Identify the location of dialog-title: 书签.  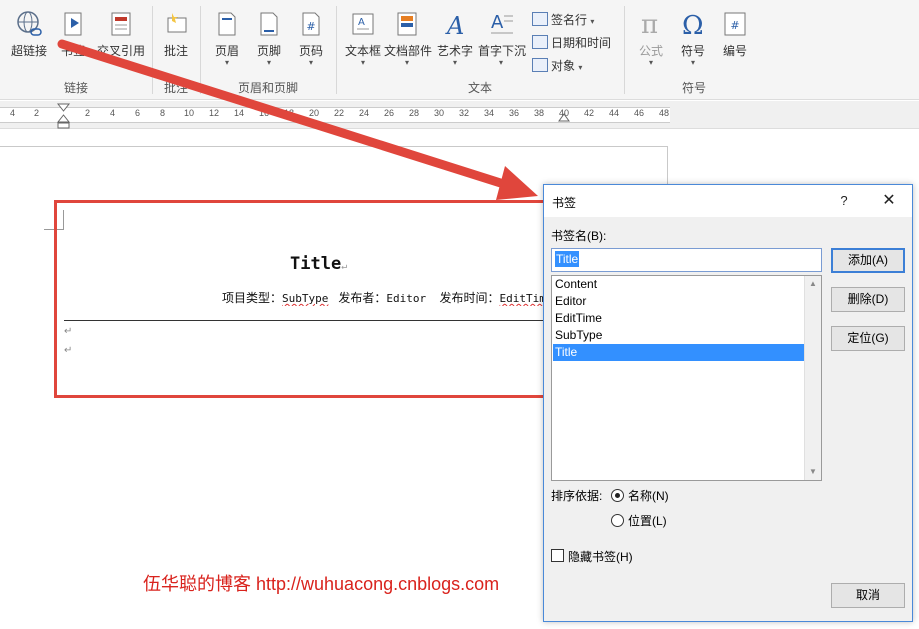
(564, 203).